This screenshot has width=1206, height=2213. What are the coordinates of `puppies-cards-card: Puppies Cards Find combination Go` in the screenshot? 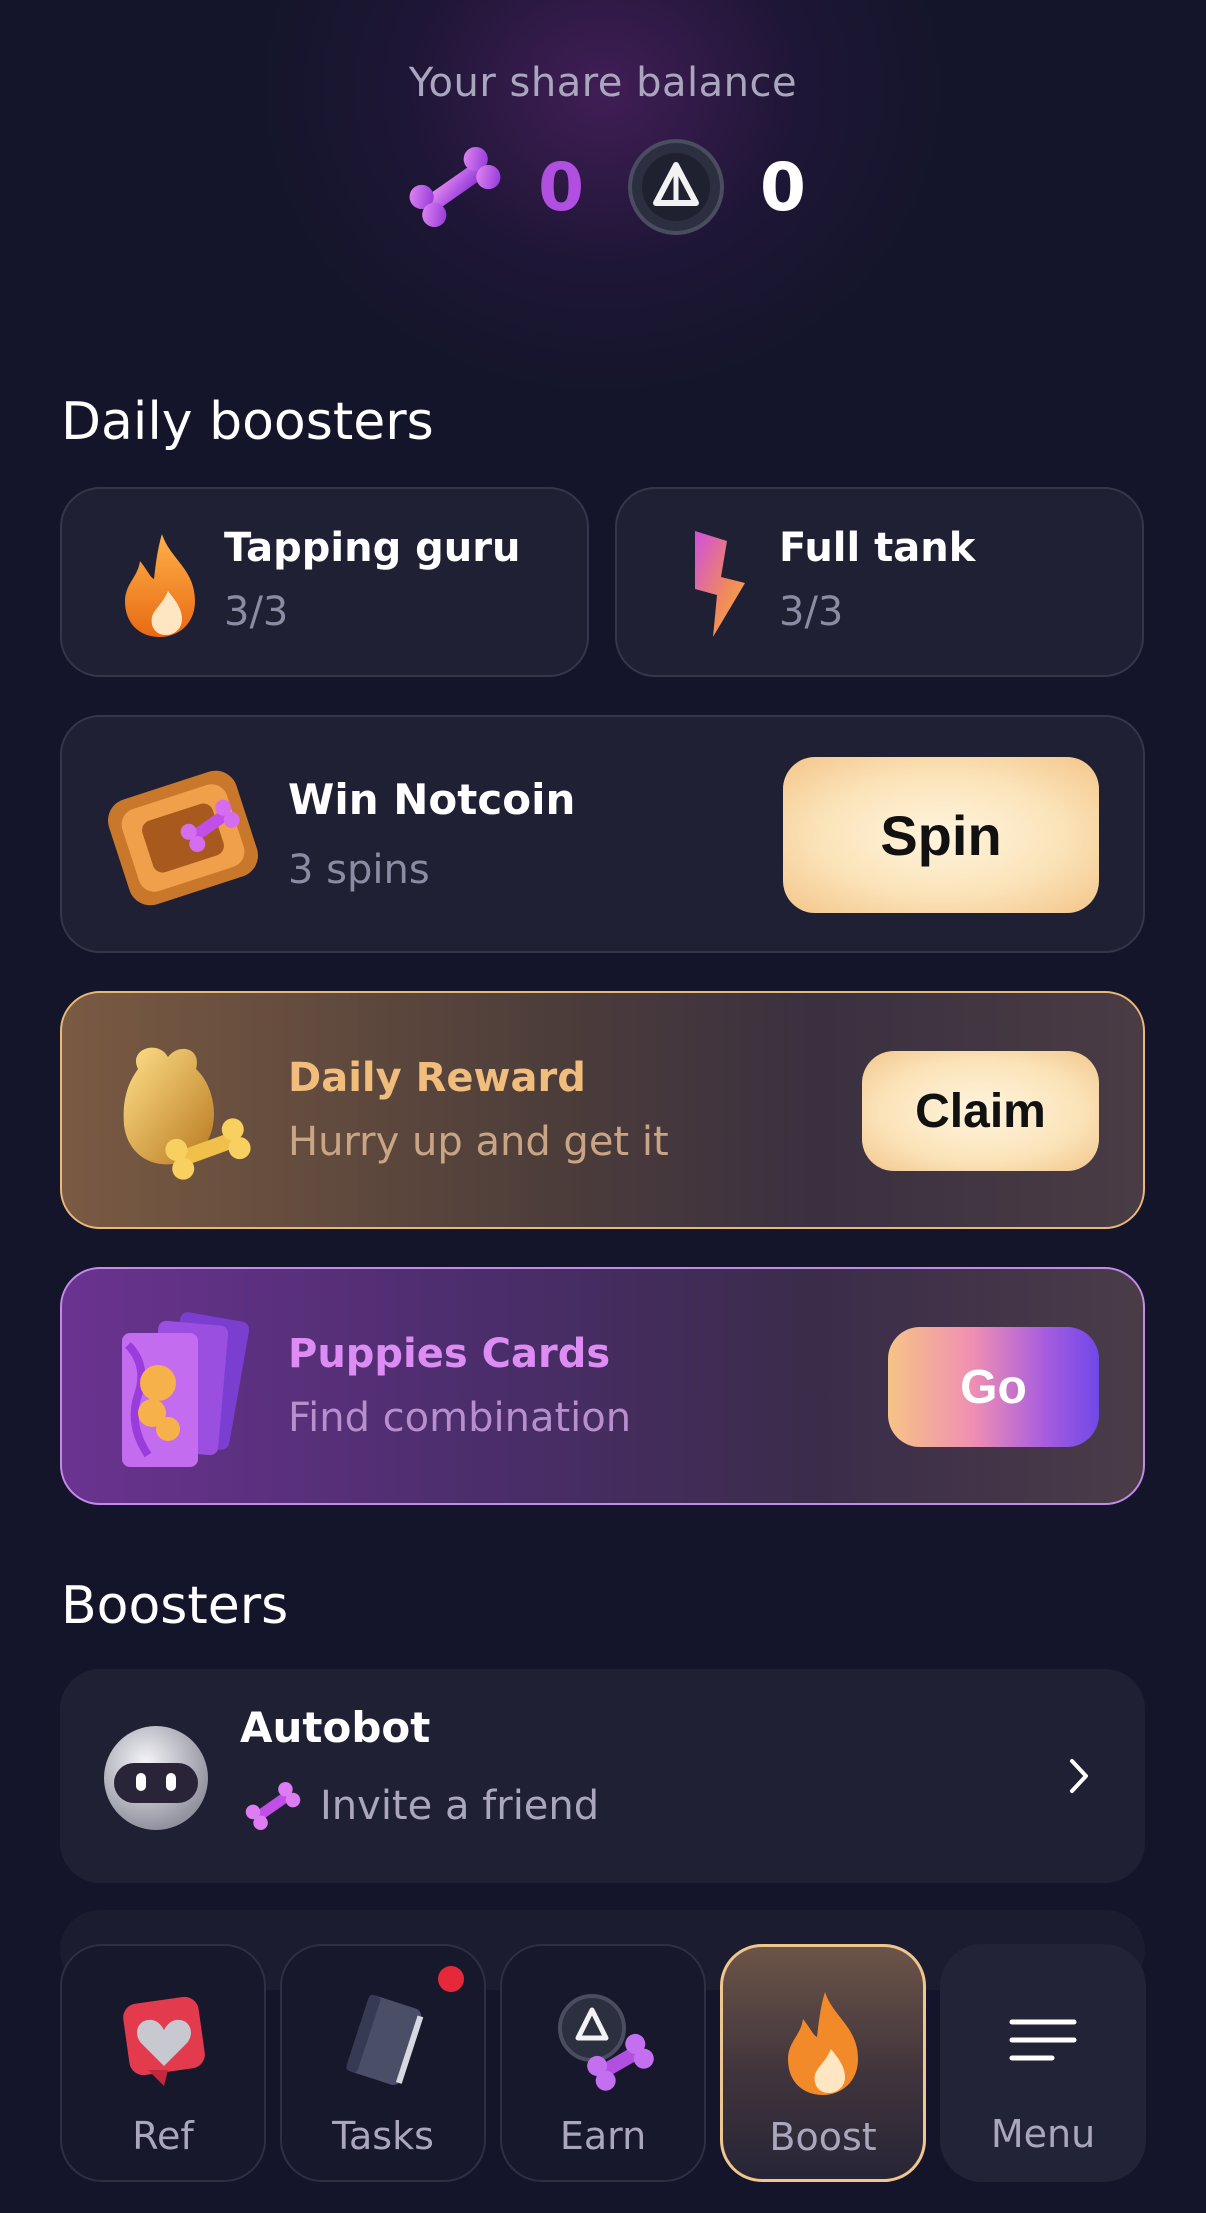 It's located at (602, 1386).